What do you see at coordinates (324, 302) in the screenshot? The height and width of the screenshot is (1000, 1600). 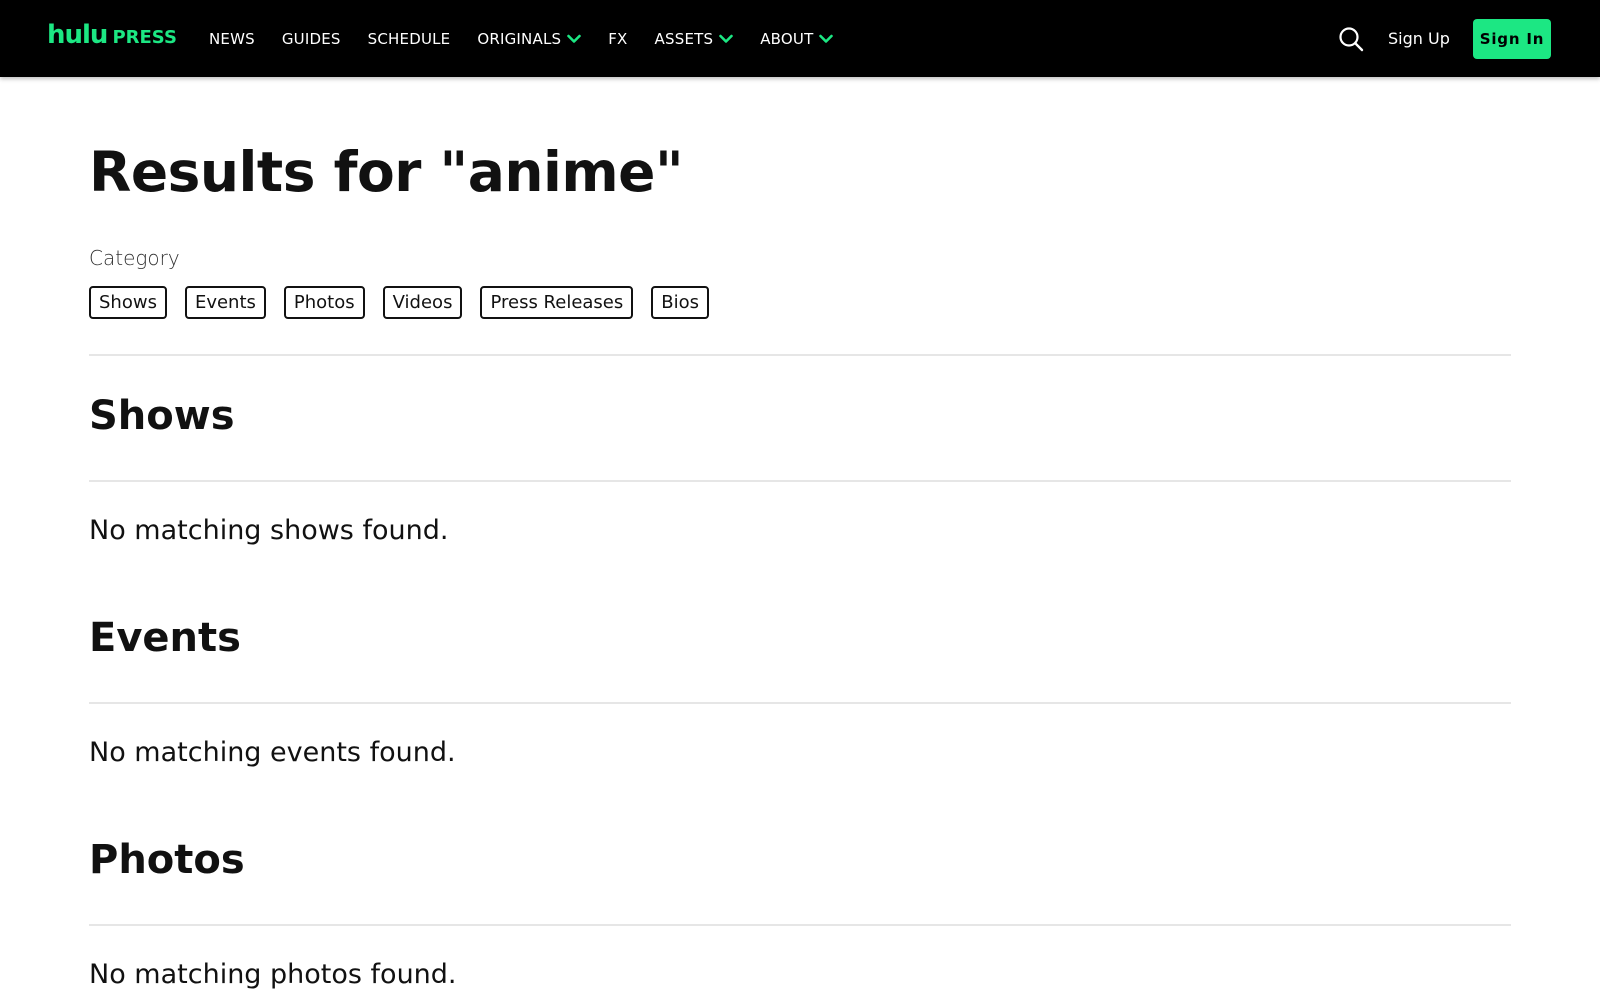 I see `category-chip-photos: Photos` at bounding box center [324, 302].